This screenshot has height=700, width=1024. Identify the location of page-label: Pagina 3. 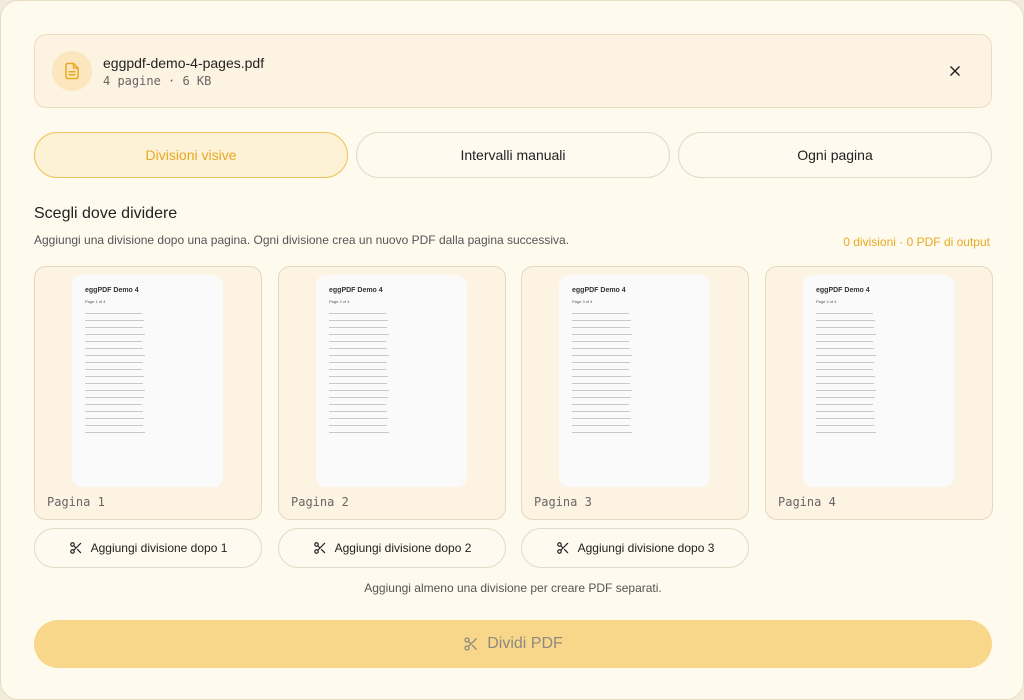
(563, 502).